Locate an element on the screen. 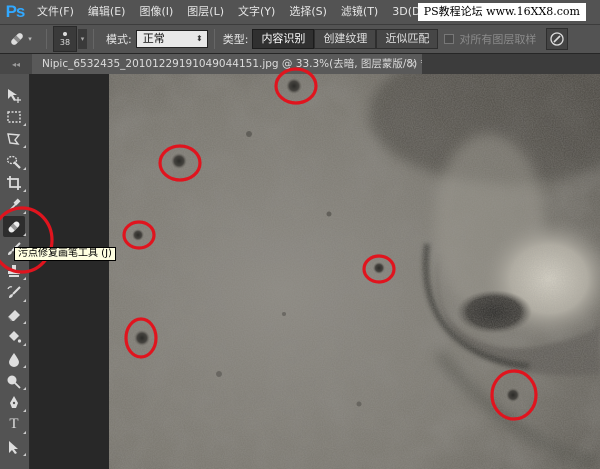  path-selection-arrow-icon is located at coordinates (13, 447).